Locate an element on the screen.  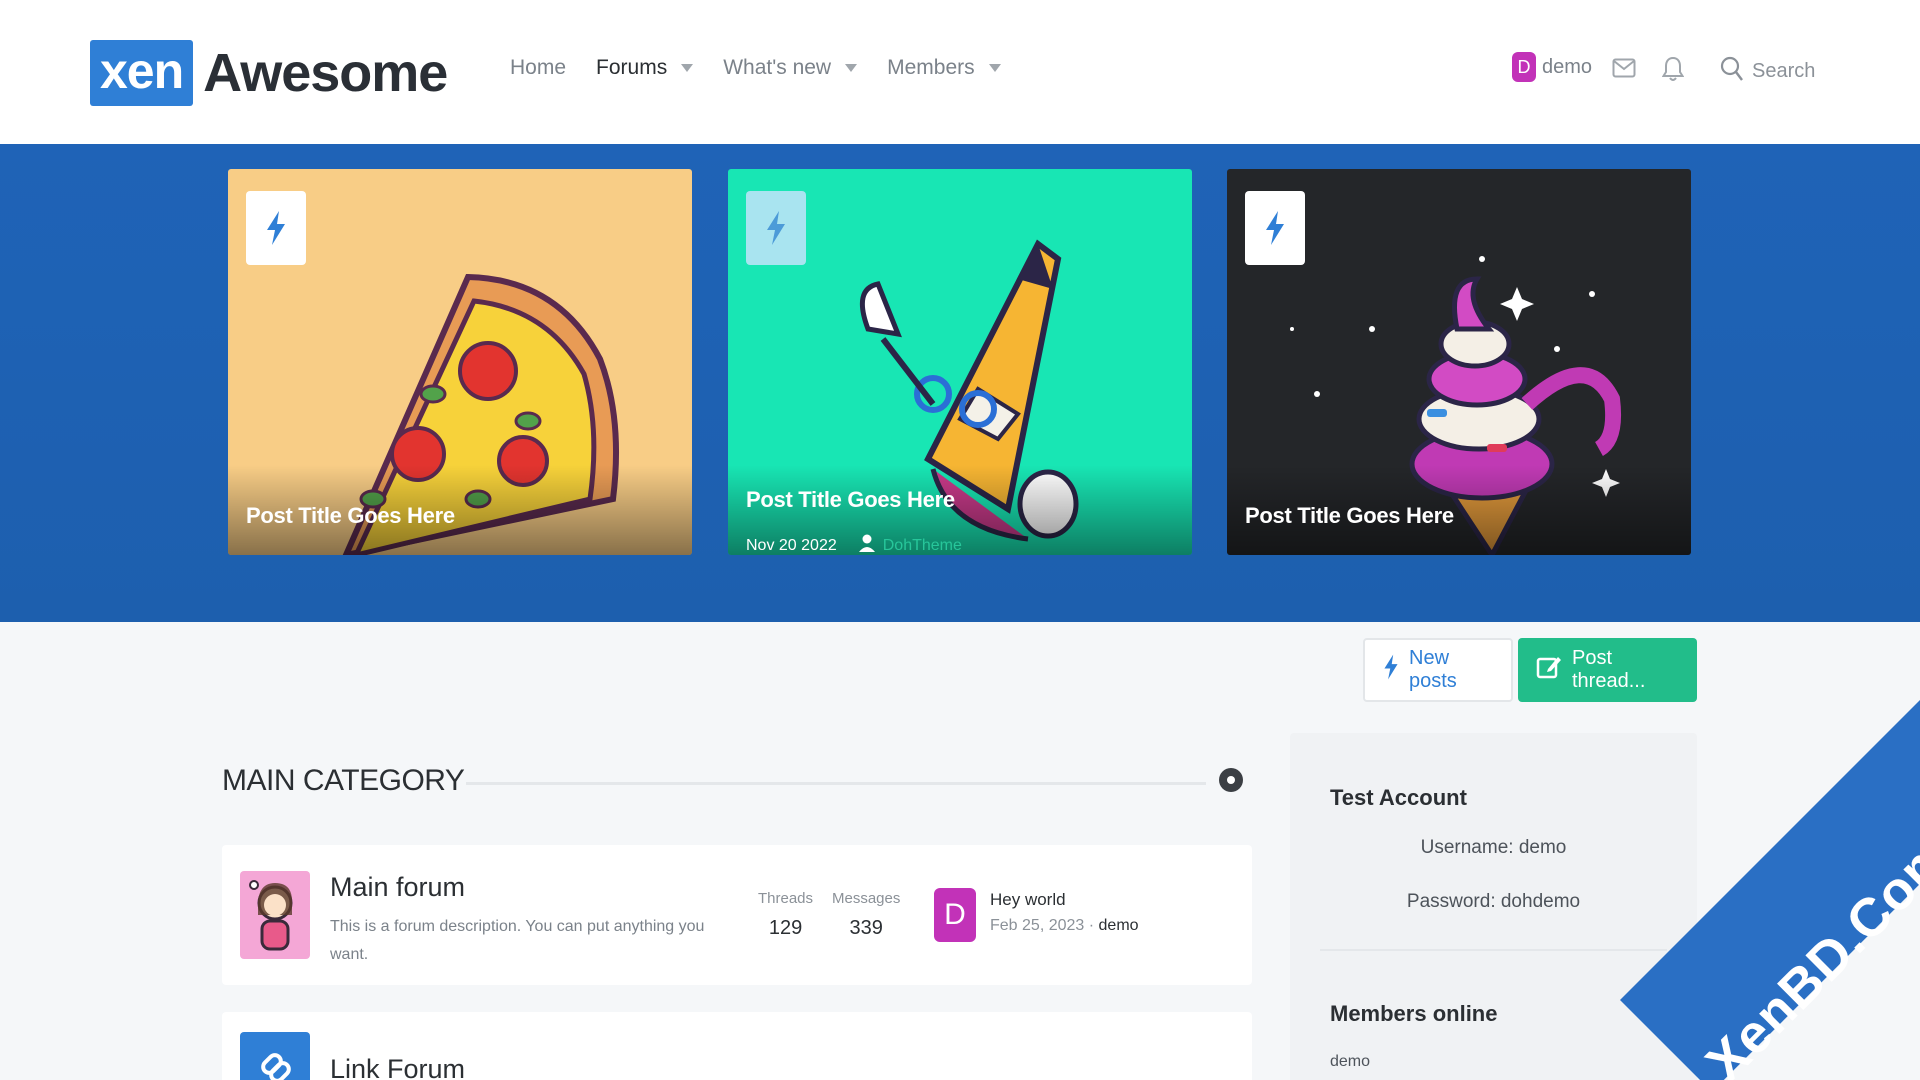
nav-home: Home is located at coordinates (538, 68).